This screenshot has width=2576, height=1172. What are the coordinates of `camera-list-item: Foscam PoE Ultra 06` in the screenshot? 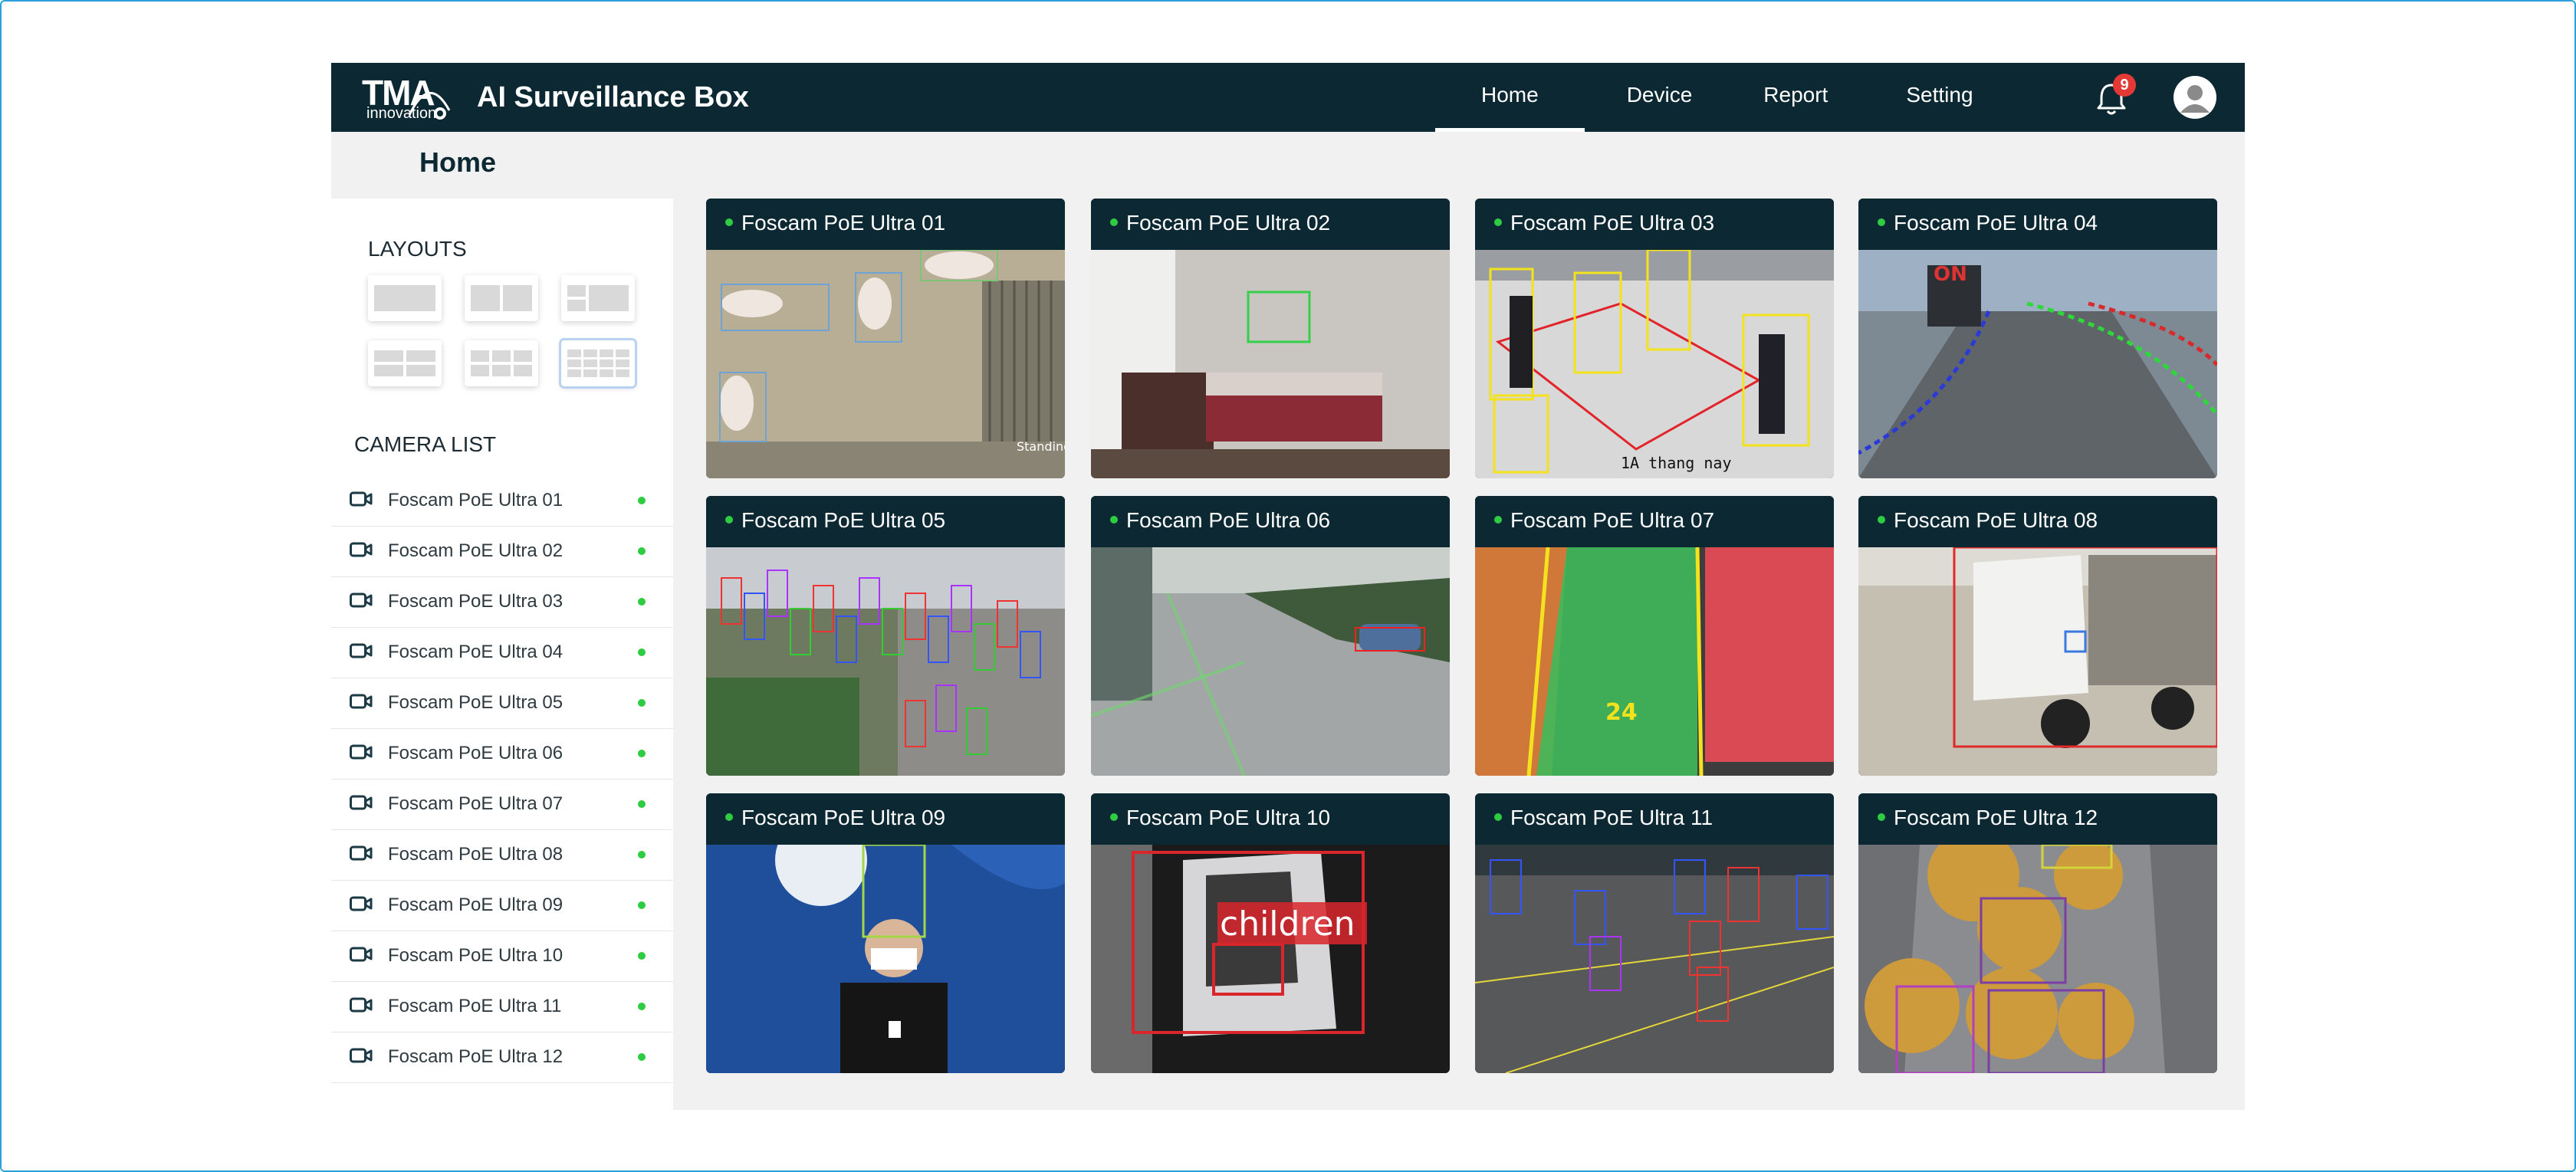 It's located at (502, 754).